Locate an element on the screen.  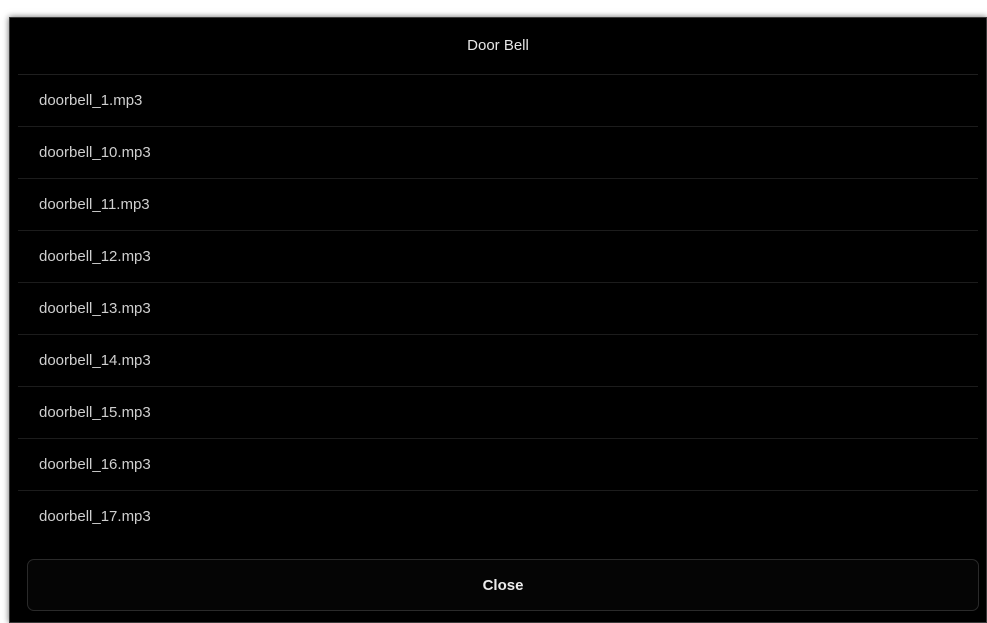
list-item: doorbell_10.mp3 is located at coordinates (498, 153).